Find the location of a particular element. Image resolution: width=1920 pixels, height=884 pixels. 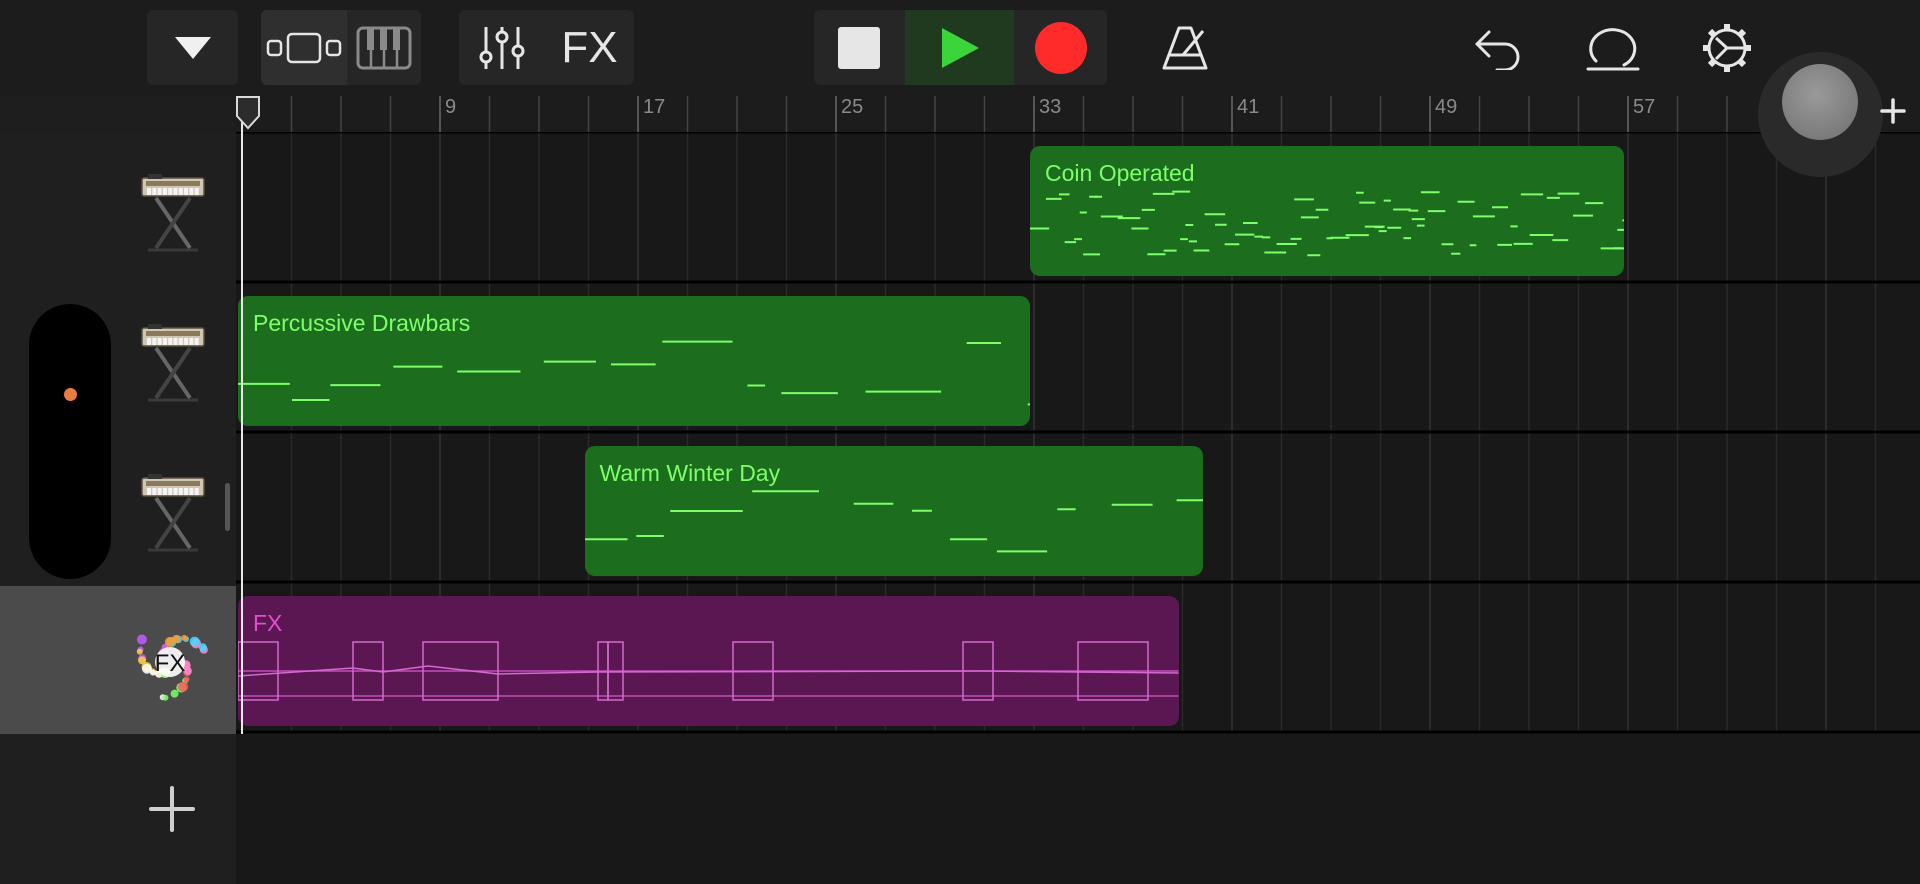

browser-group is located at coordinates (192, 47).